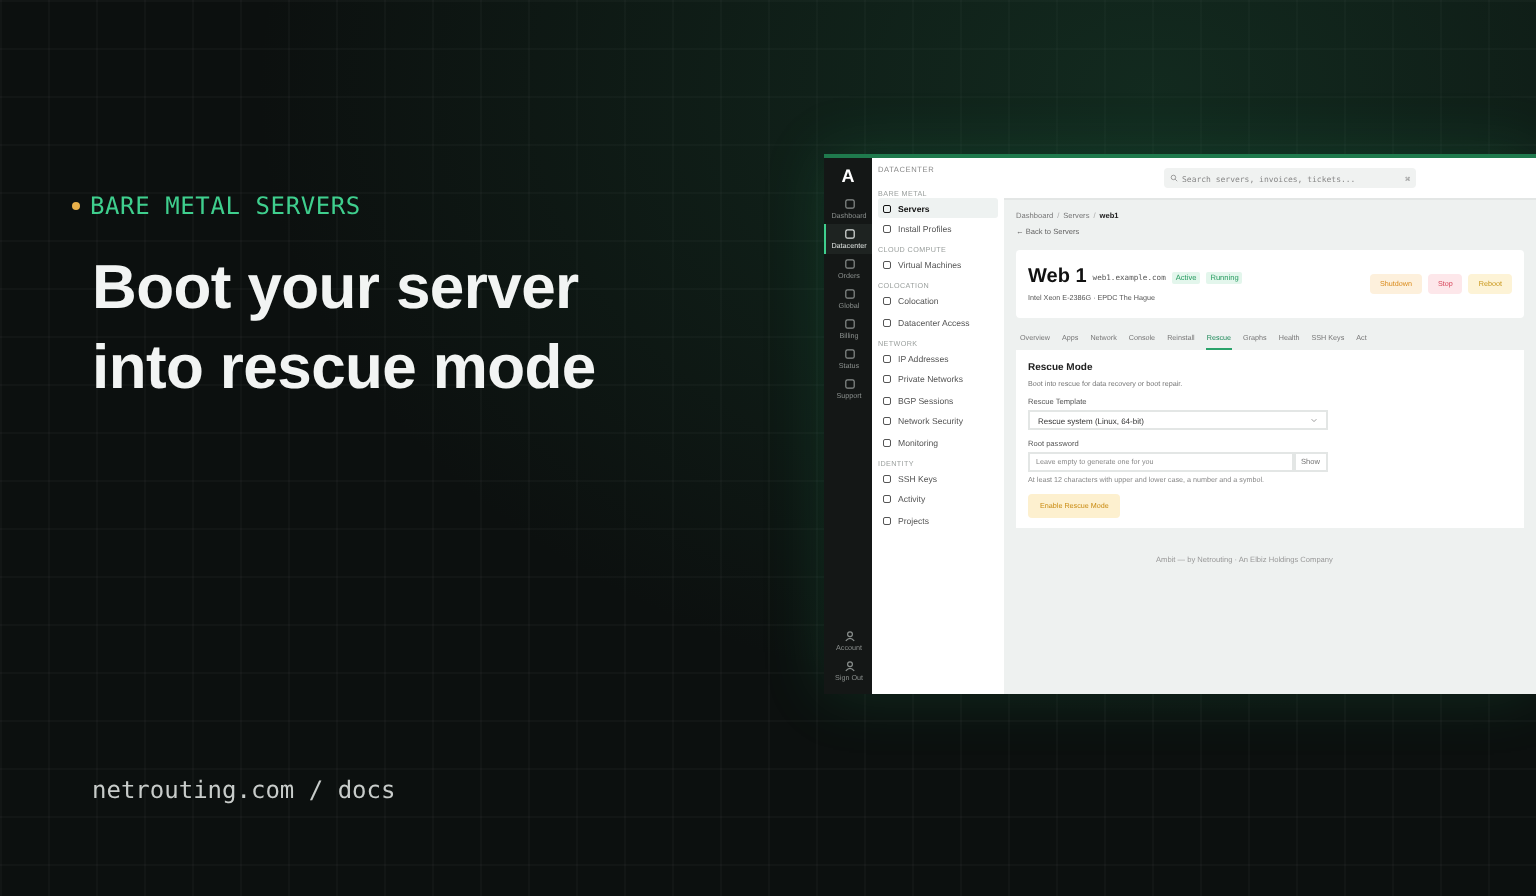 The image size is (1536, 896). Describe the element at coordinates (245, 790) in the screenshot. I see `docs-url: netrouting.com / docs` at that location.